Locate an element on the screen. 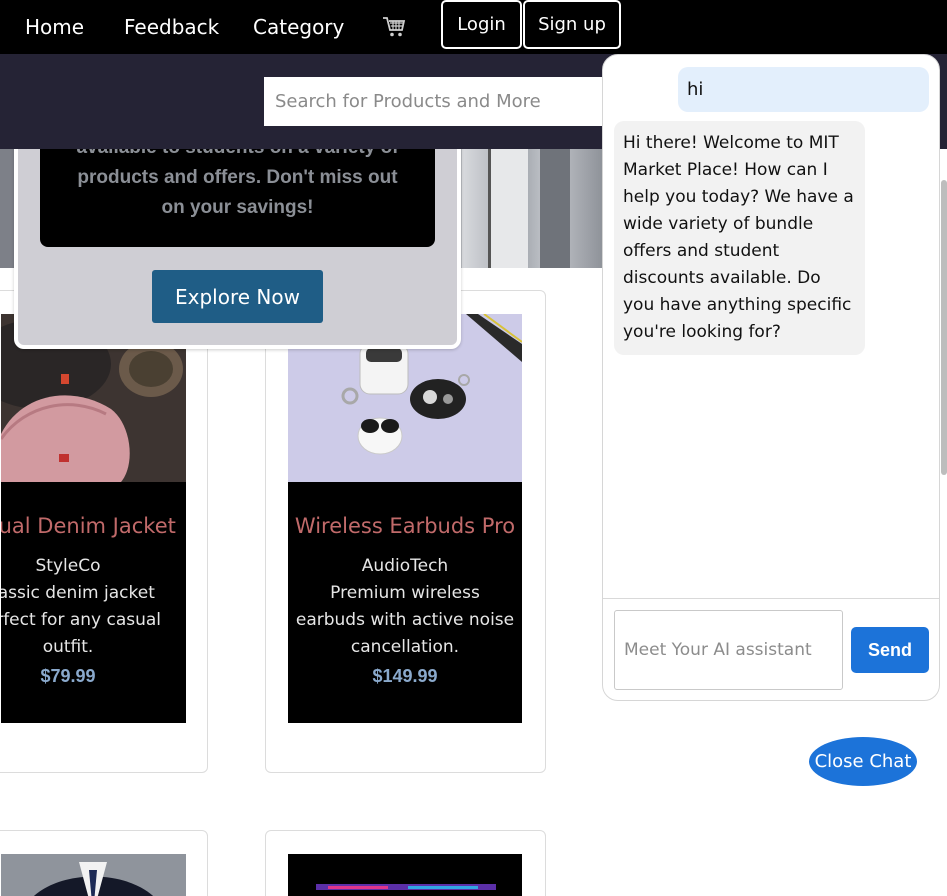  user-message: hi is located at coordinates (803, 89).